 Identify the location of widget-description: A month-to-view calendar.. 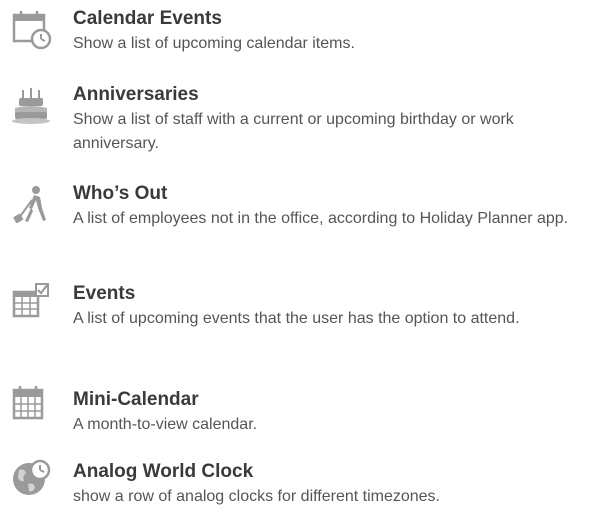
(165, 424).